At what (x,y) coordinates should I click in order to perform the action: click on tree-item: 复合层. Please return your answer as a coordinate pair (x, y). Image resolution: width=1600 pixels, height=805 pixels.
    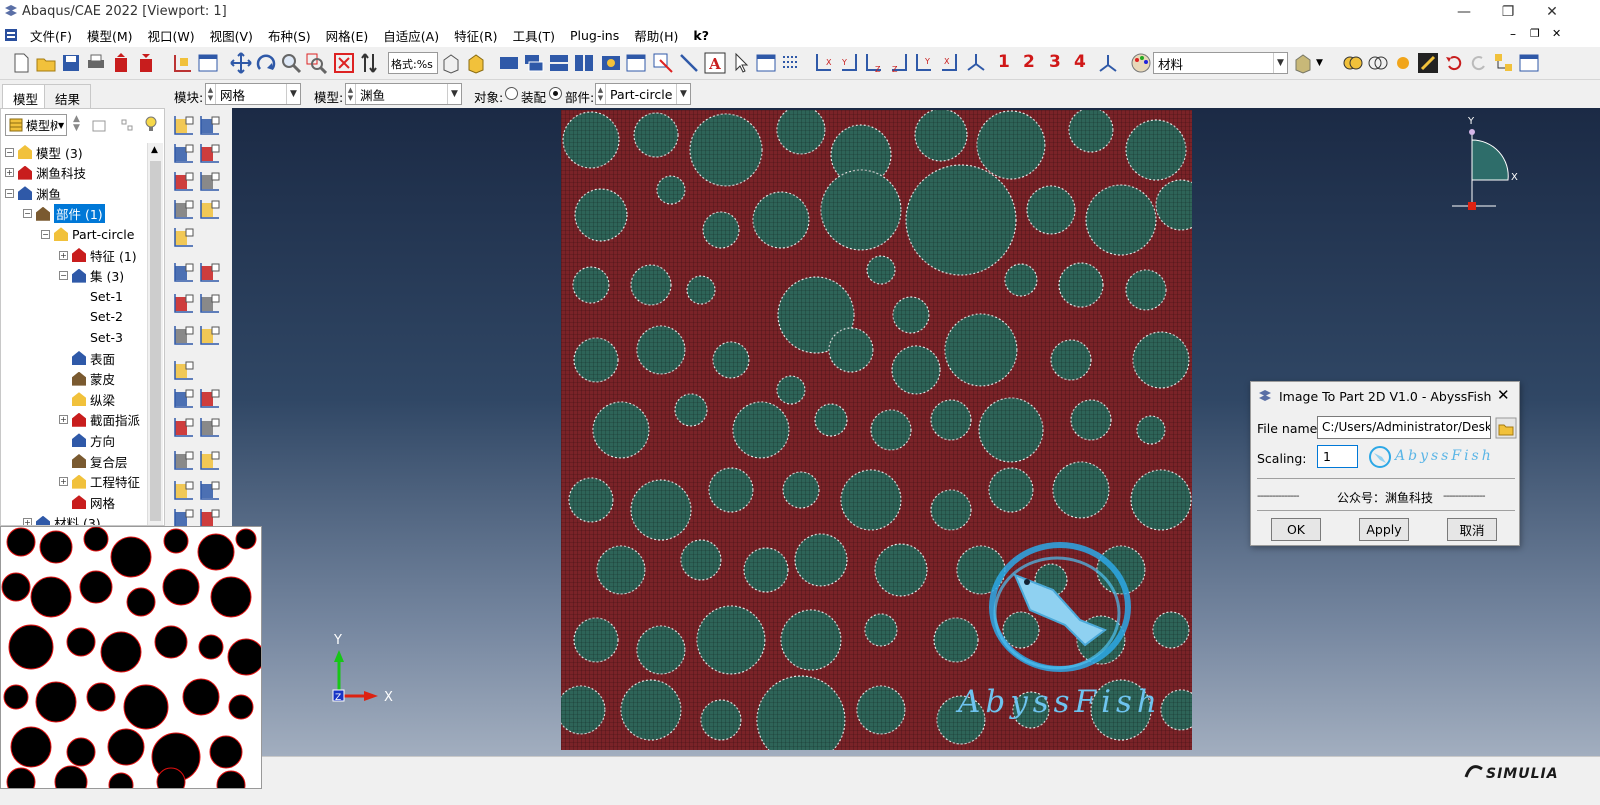
    Looking at the image, I should click on (93, 461).